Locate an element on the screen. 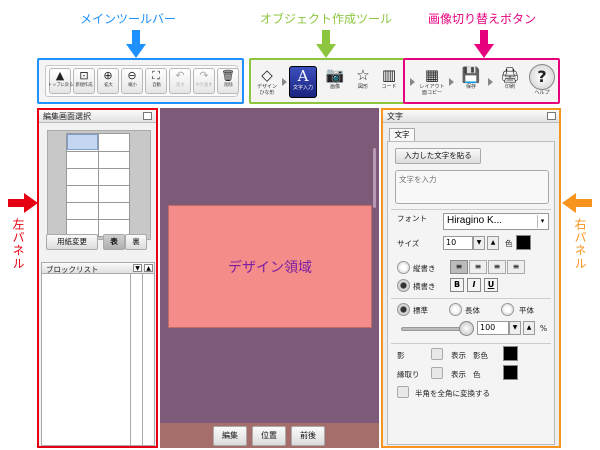  camera-icon: 📷 is located at coordinates (335, 75).